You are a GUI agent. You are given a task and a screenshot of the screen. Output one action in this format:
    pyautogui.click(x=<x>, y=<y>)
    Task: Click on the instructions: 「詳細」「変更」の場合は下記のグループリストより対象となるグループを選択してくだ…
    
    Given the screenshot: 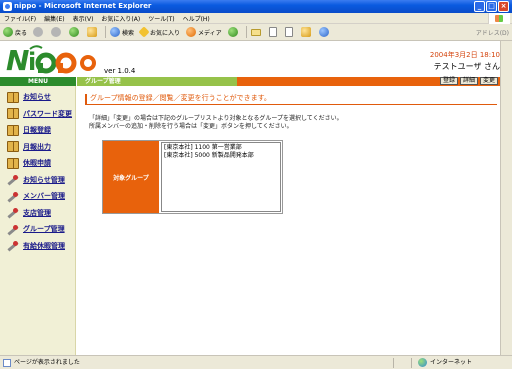 What is the action you would take?
    pyautogui.click(x=216, y=123)
    